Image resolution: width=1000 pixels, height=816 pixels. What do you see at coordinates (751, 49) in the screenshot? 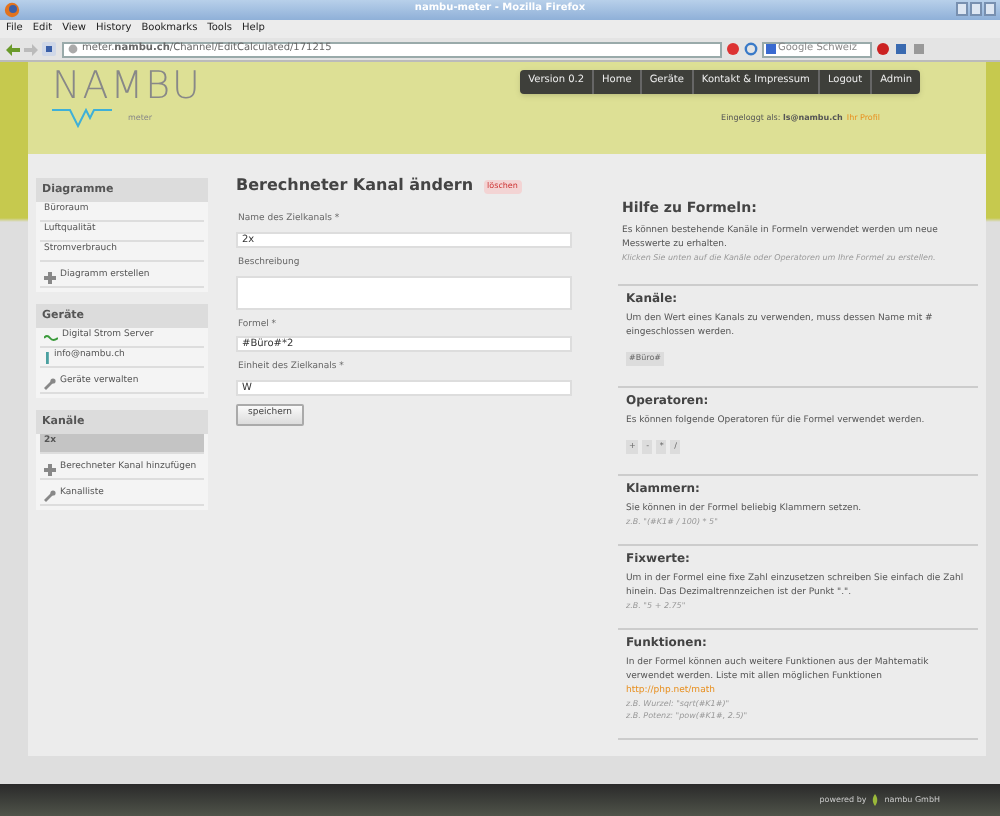
I see `reload-icon` at bounding box center [751, 49].